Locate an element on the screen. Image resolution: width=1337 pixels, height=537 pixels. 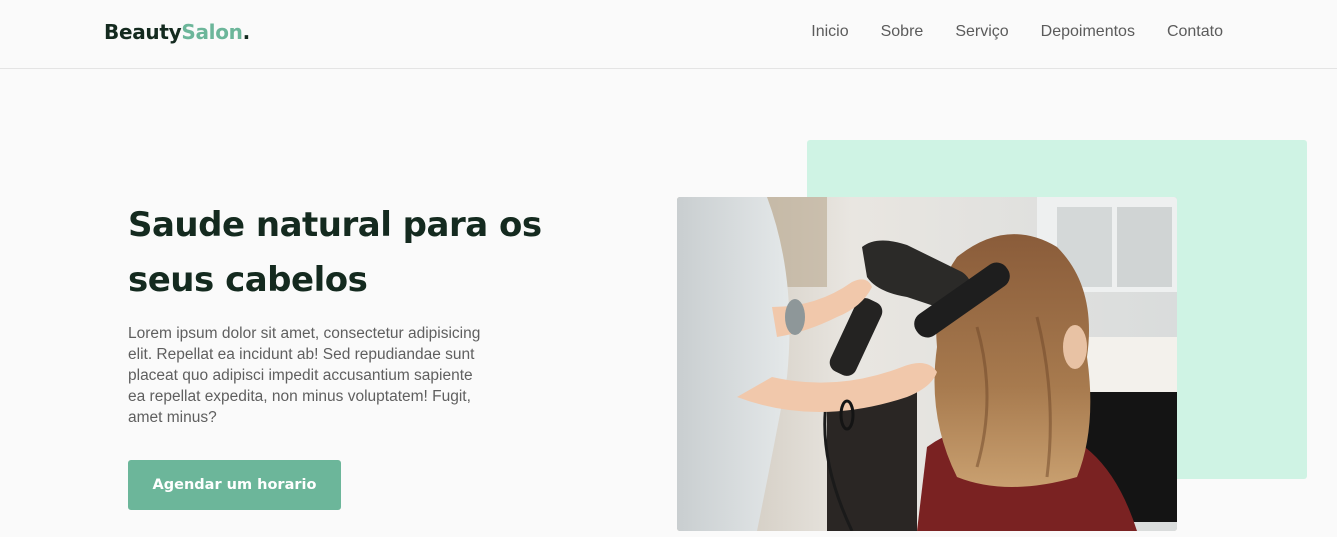
hero-title: Saude natural para os seus cabelos is located at coordinates (335, 252).